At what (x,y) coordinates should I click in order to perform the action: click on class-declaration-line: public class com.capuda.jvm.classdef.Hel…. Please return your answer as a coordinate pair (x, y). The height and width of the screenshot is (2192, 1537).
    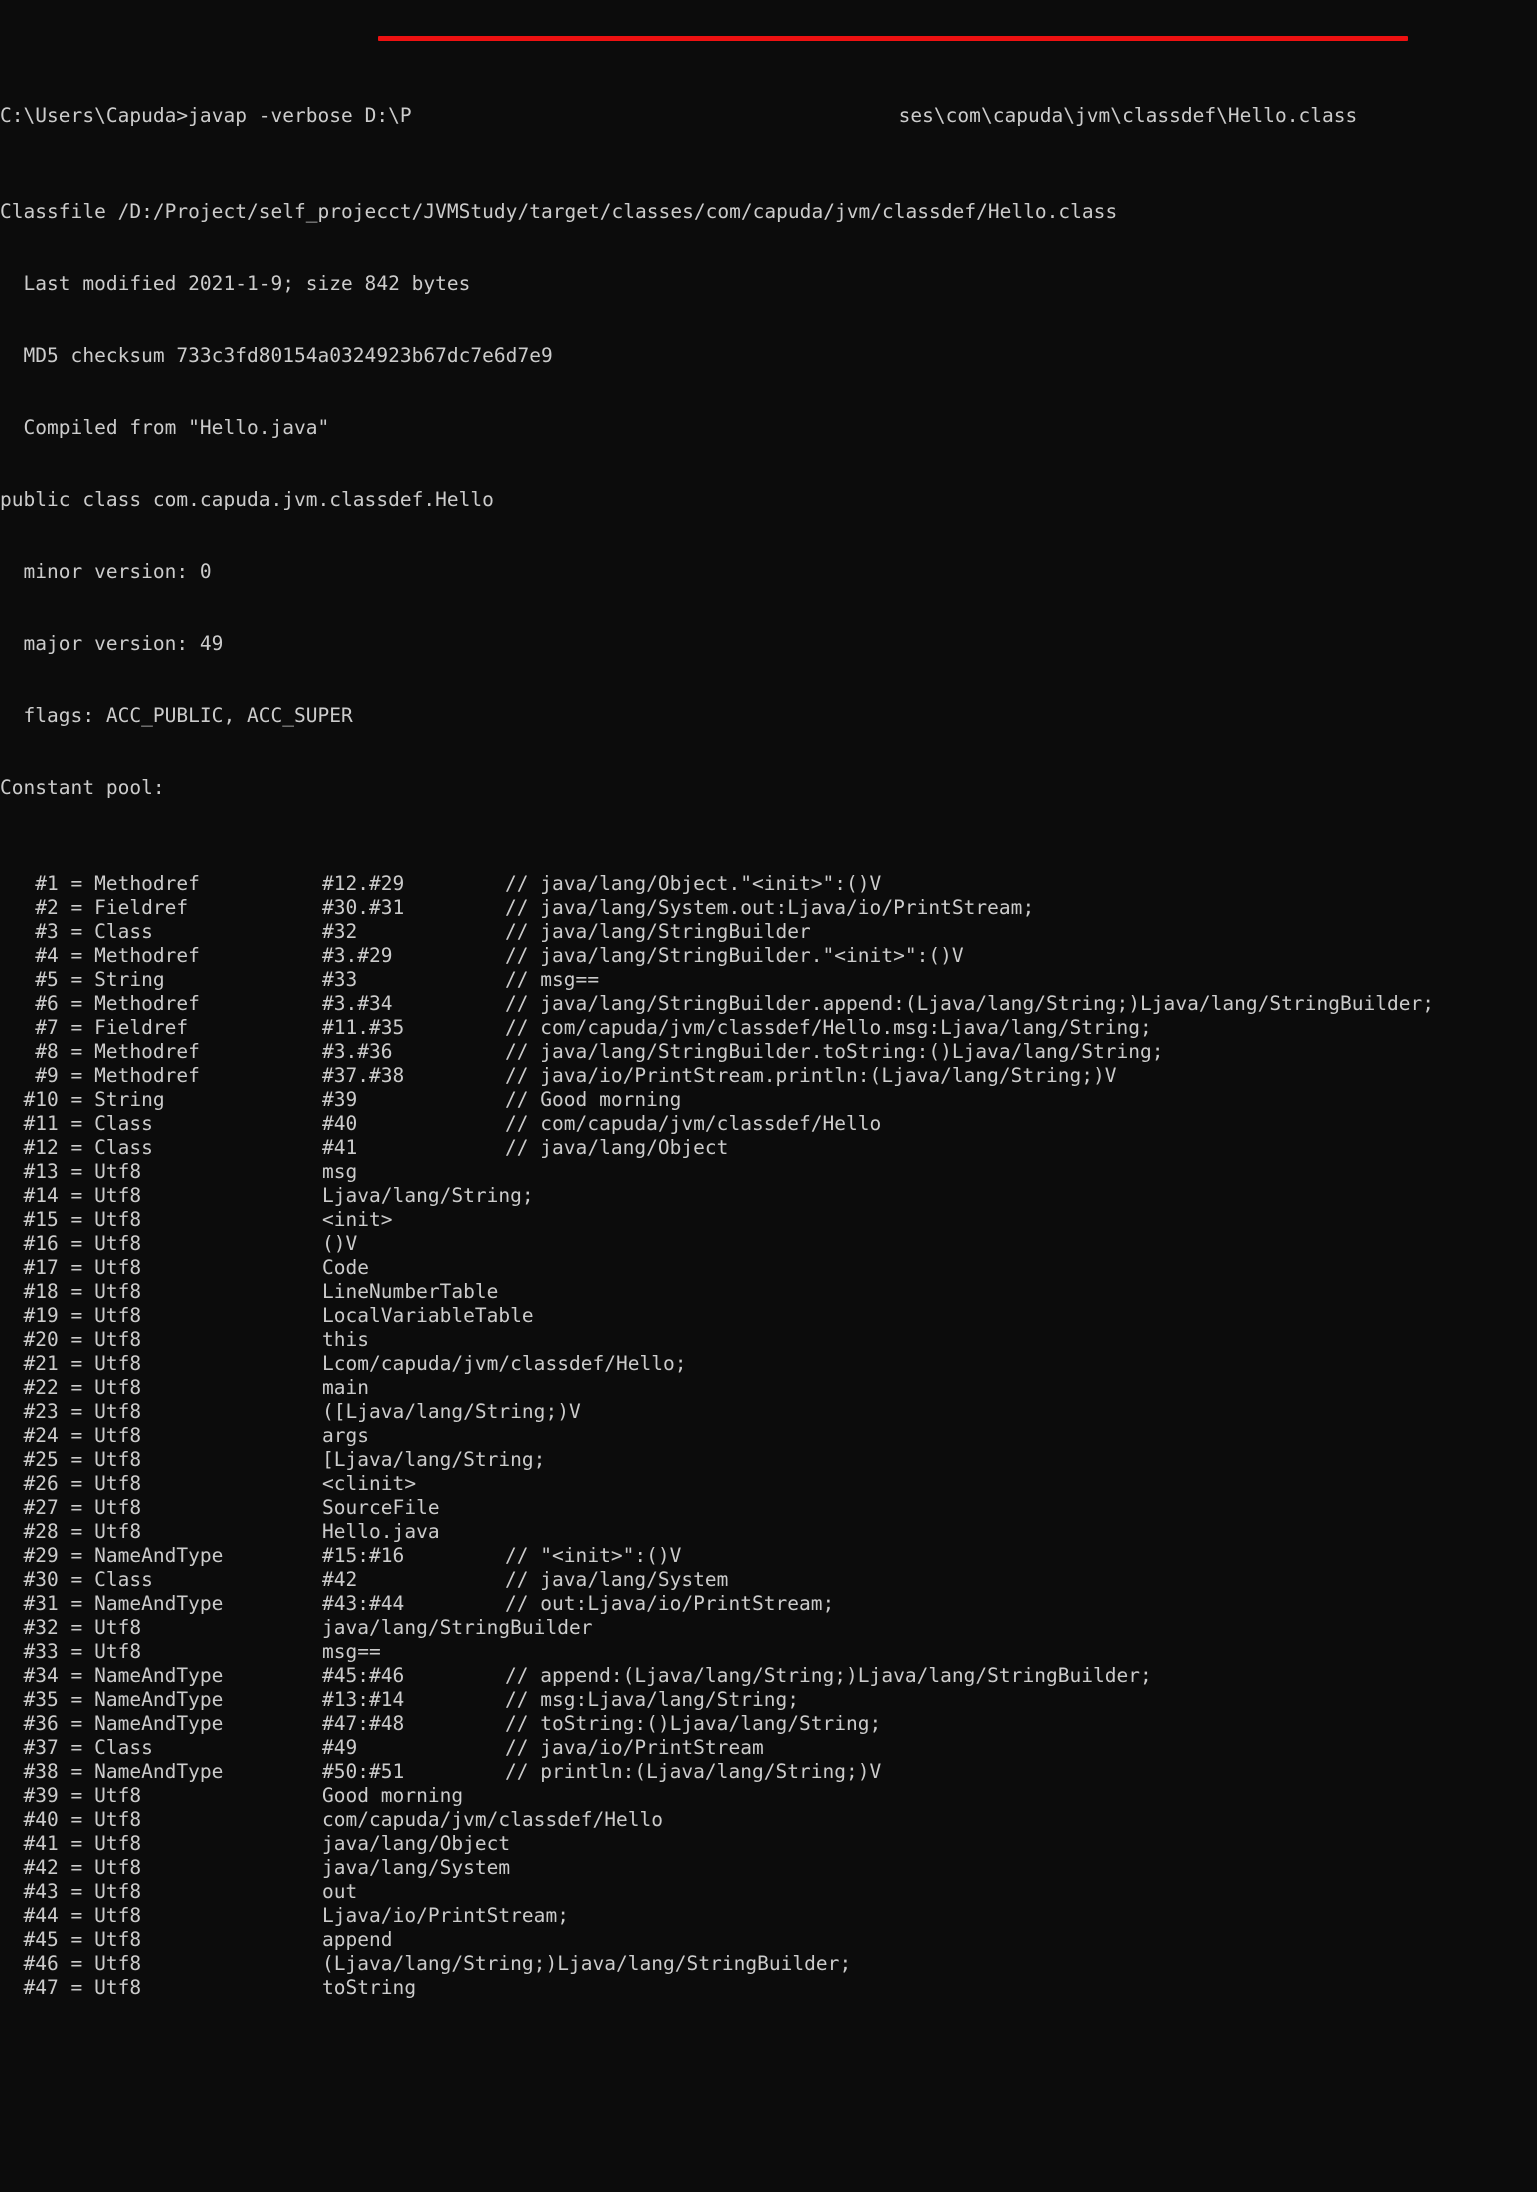
    Looking at the image, I should click on (247, 499).